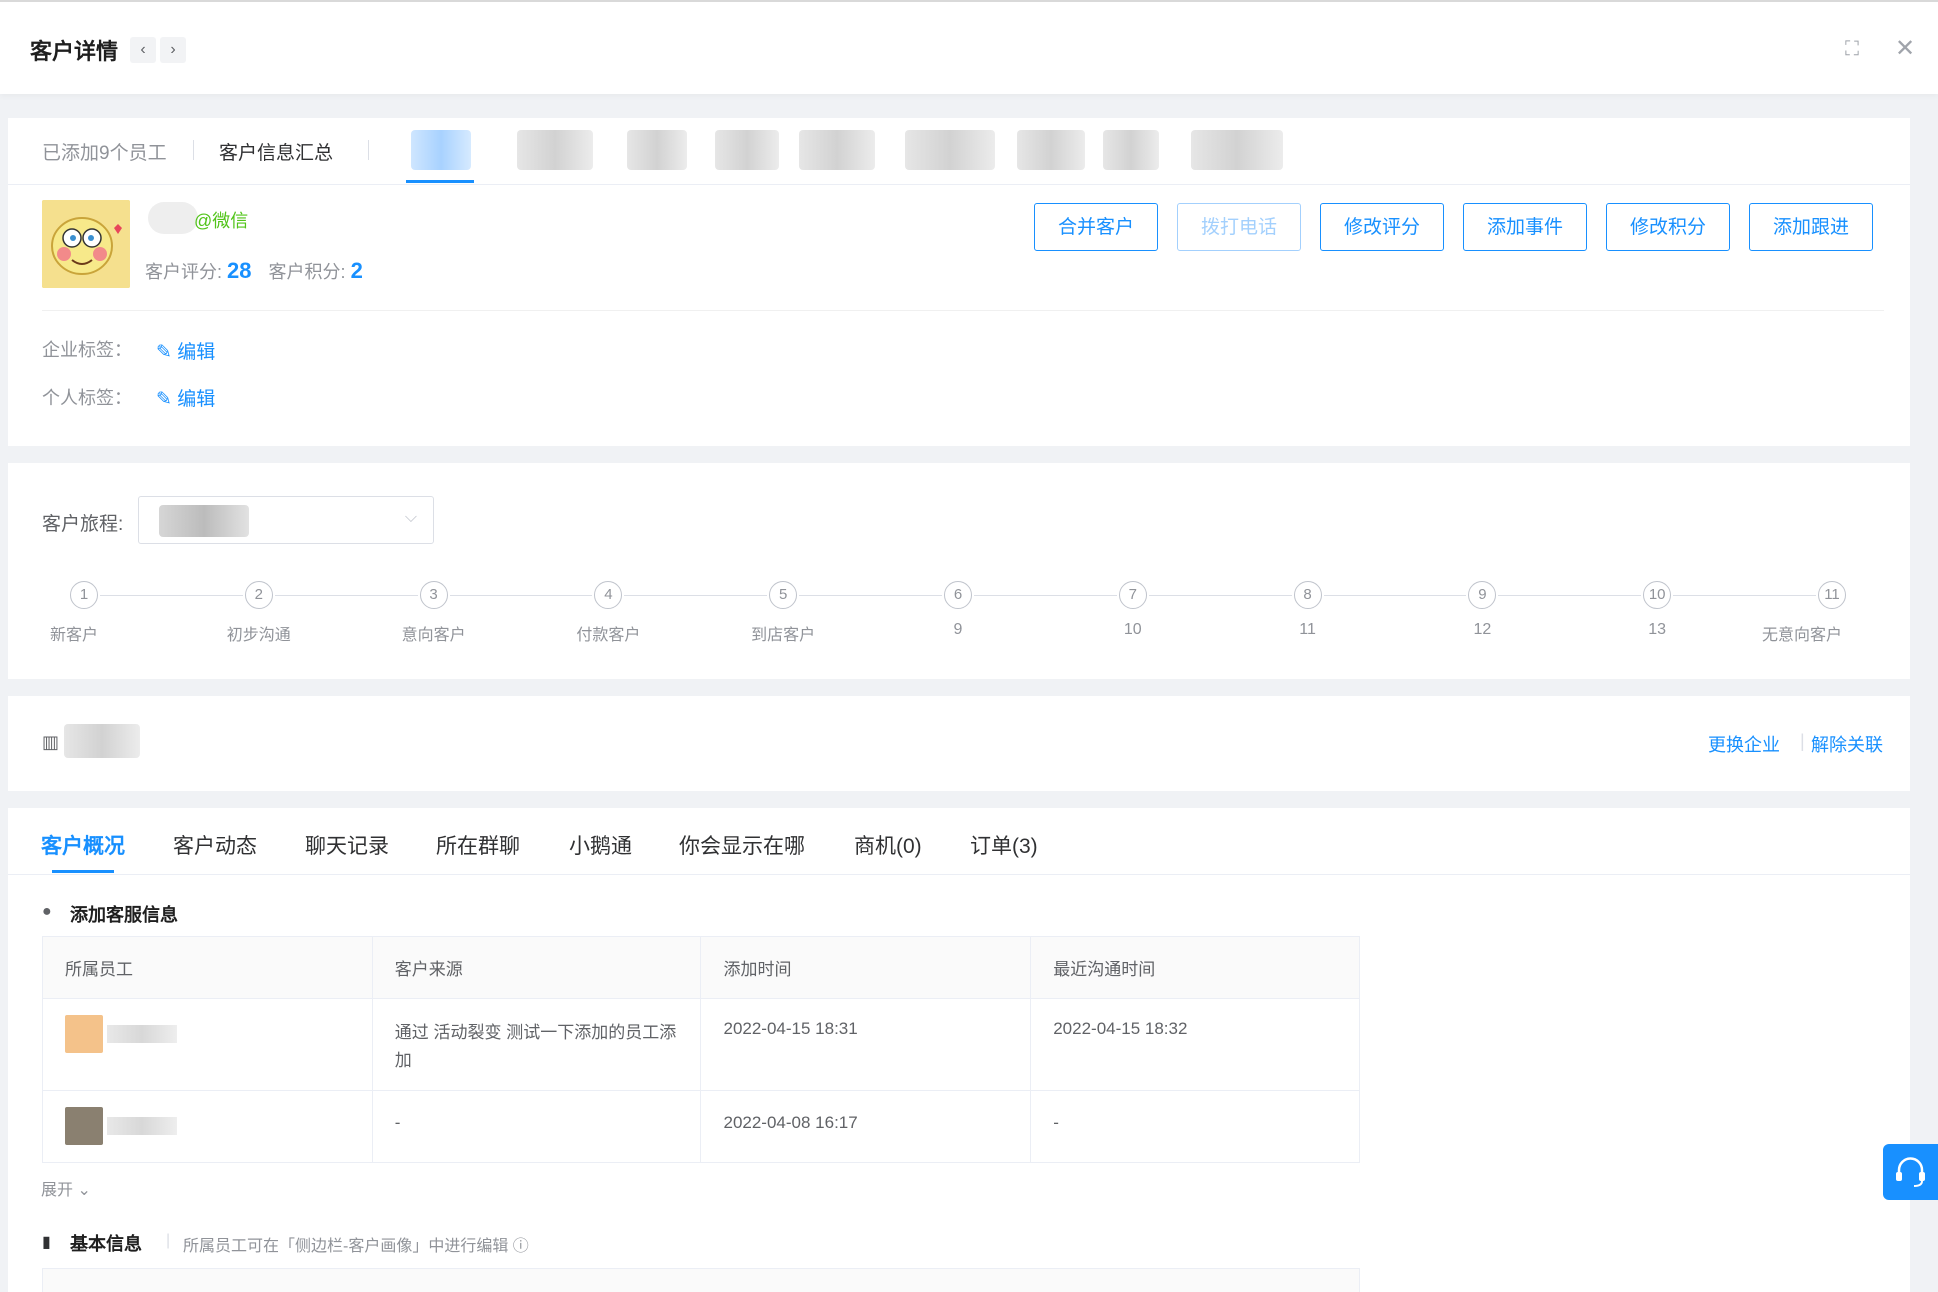 The width and height of the screenshot is (1938, 1292). What do you see at coordinates (215, 845) in the screenshot?
I see `tab-activity: 客户动态` at bounding box center [215, 845].